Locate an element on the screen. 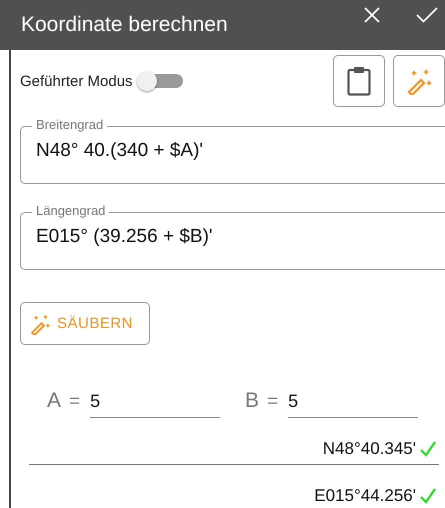  result-coordinate: E015°44.256' is located at coordinates (365, 496).